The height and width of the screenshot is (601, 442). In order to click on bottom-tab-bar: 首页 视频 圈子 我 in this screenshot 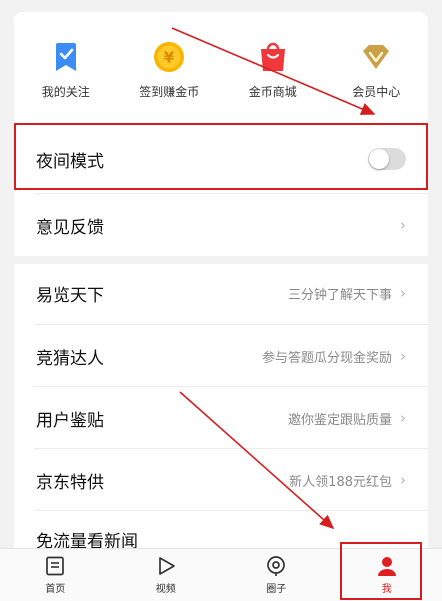, I will do `click(221, 574)`.